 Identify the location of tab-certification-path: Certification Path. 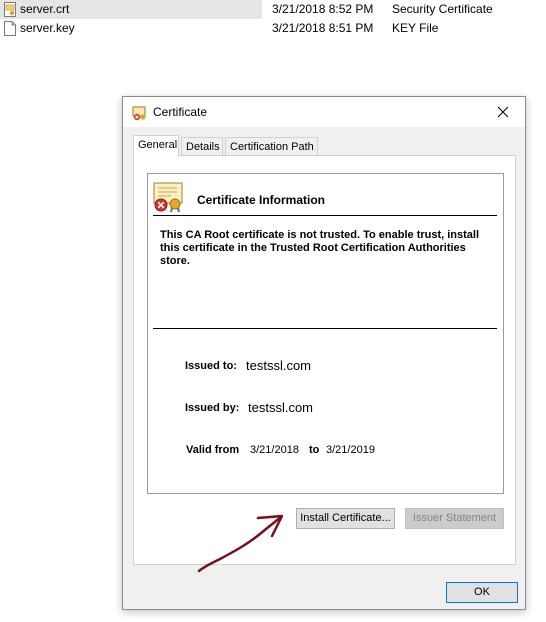
(271, 147).